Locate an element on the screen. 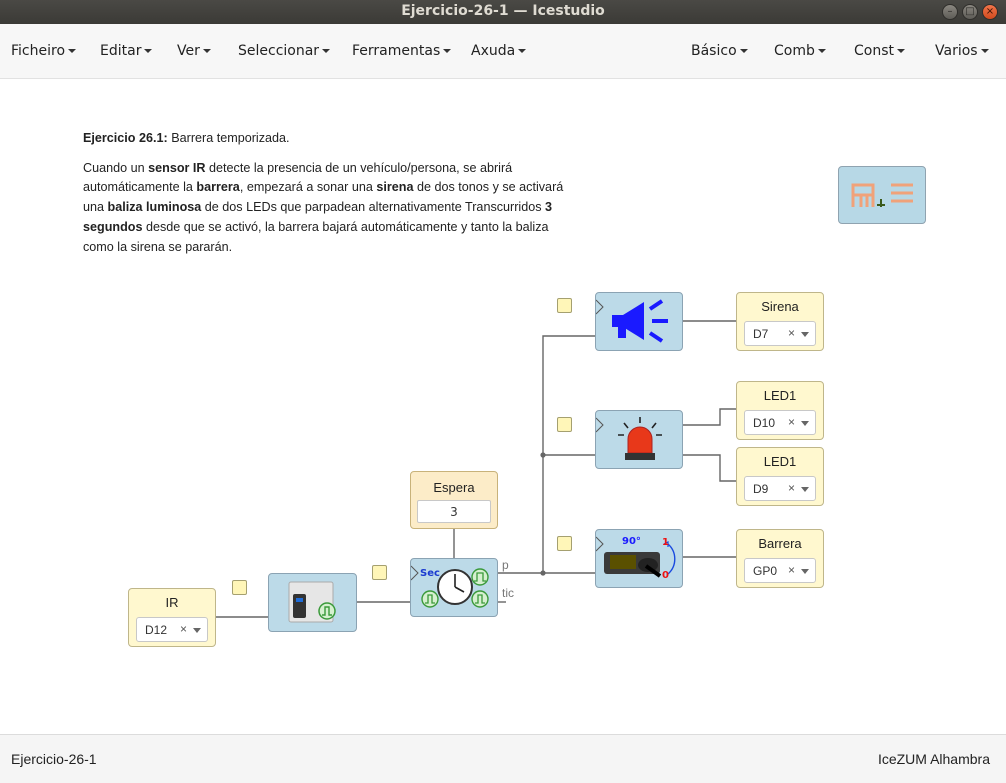  pin-select: D12 × is located at coordinates (172, 629).